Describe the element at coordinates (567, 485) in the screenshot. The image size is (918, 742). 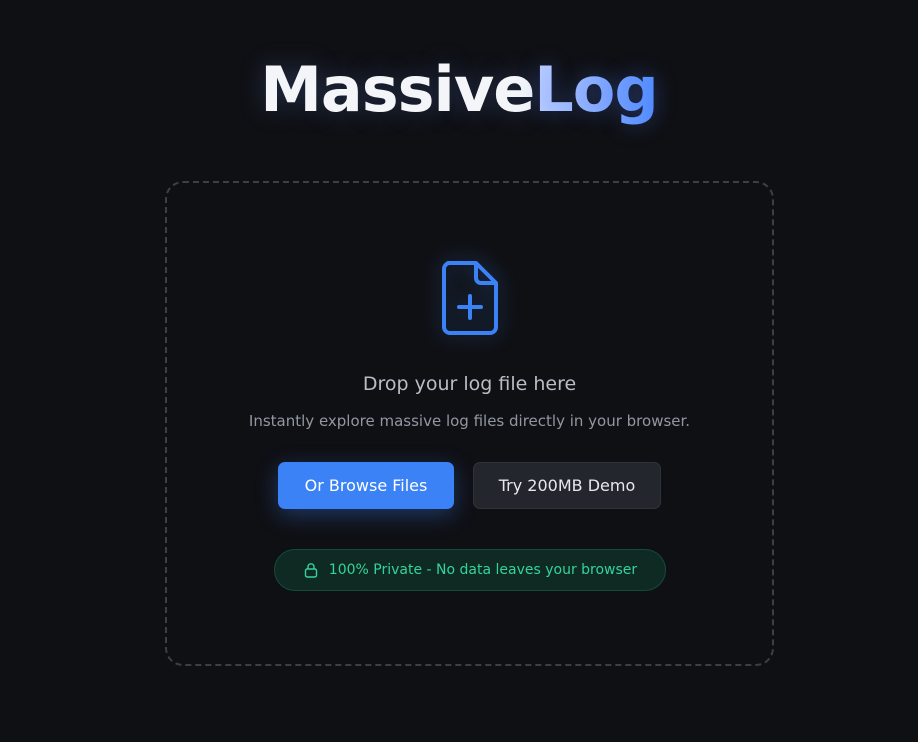
I see `try-demo-button: Try 200MB Demo` at that location.